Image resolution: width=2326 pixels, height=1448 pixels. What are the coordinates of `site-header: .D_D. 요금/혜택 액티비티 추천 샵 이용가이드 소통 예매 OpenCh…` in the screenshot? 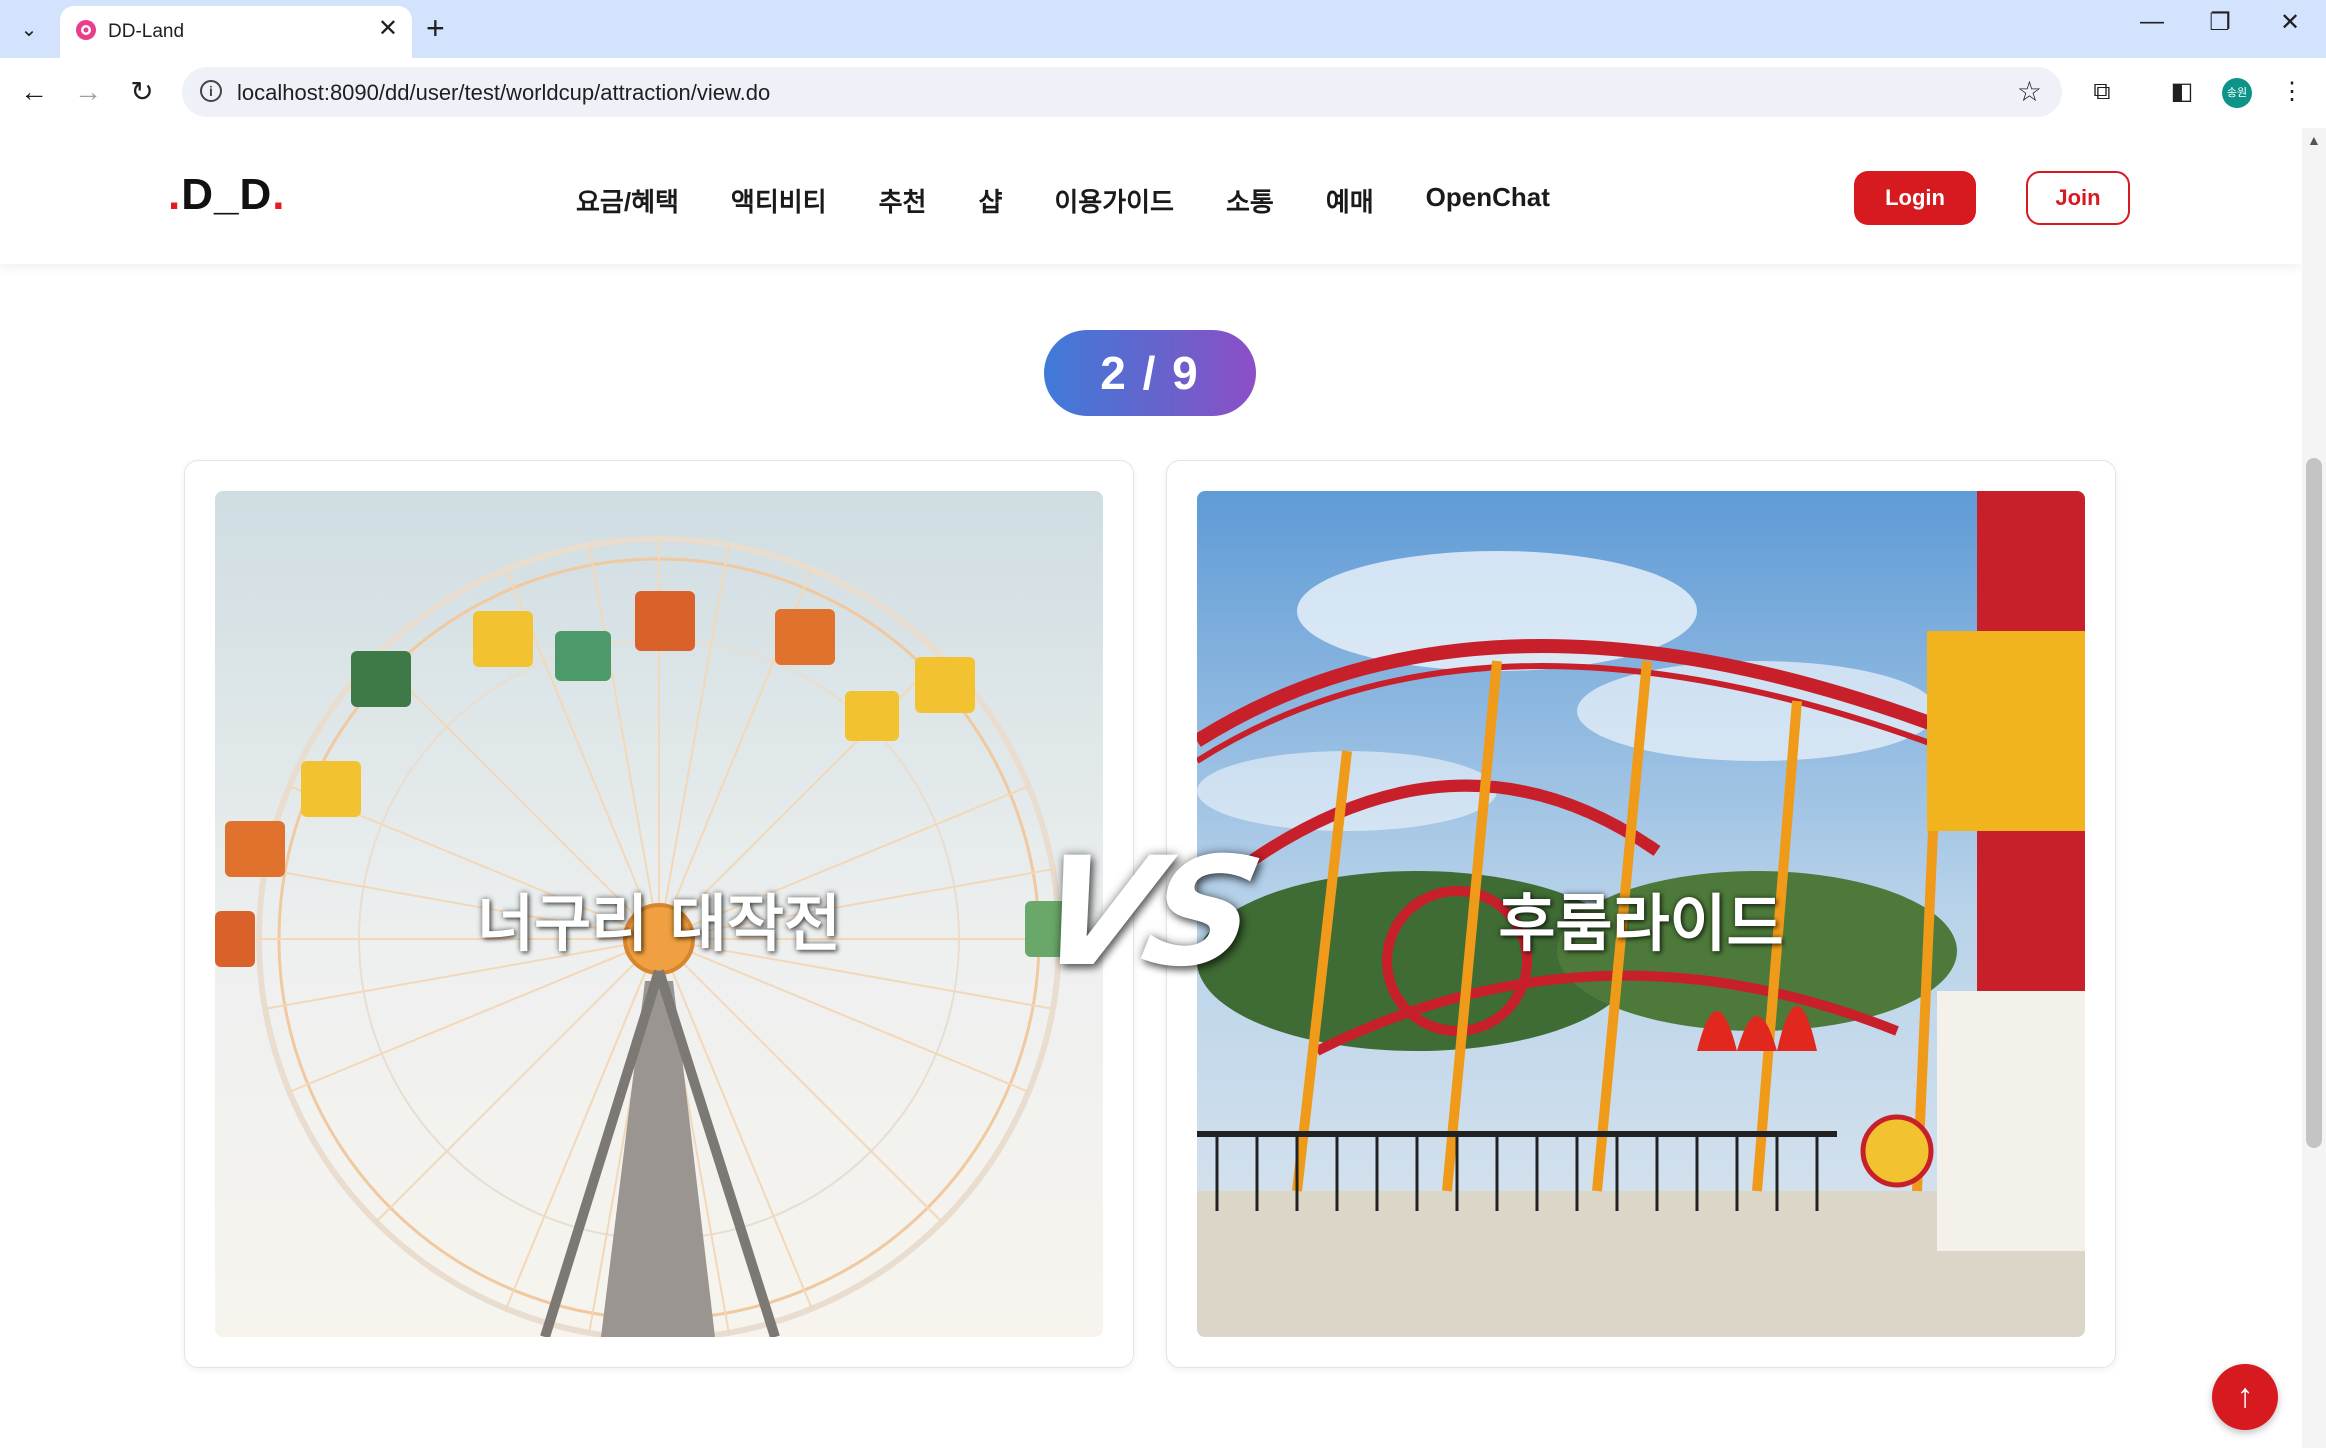 It's located at (1151, 196).